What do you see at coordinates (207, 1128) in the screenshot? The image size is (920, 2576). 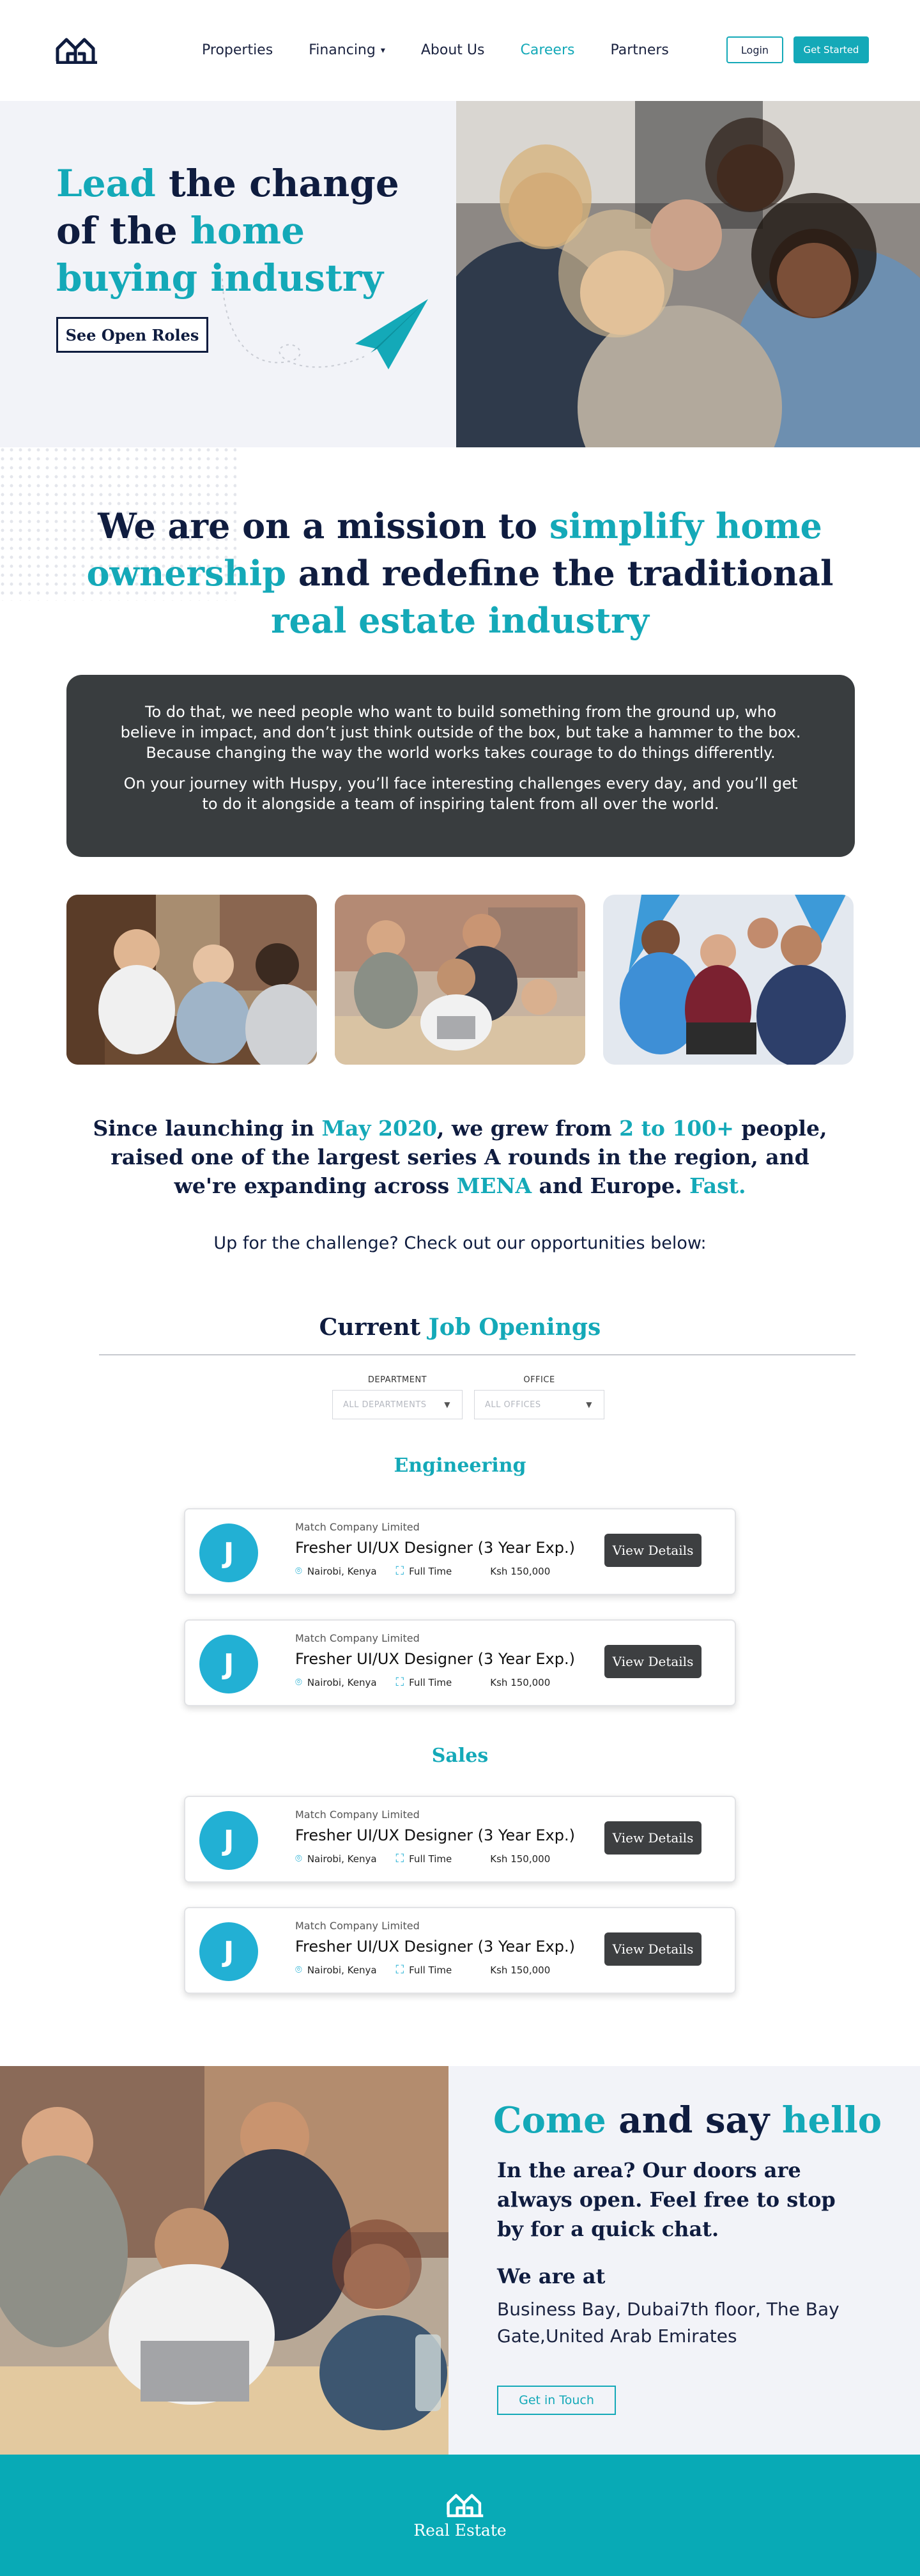 I see `growth-part-1: Since launching in` at bounding box center [207, 1128].